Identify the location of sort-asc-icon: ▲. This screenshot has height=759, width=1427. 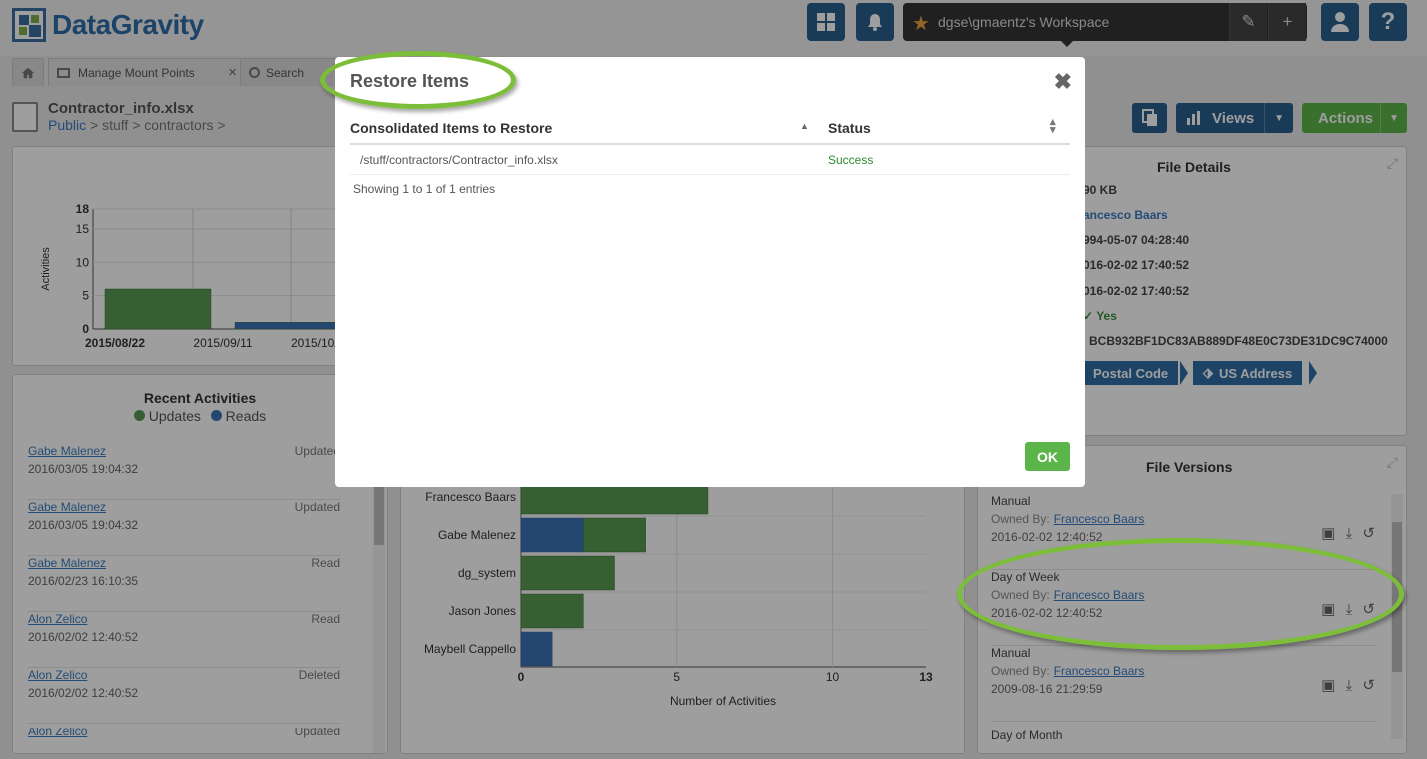
(804, 126).